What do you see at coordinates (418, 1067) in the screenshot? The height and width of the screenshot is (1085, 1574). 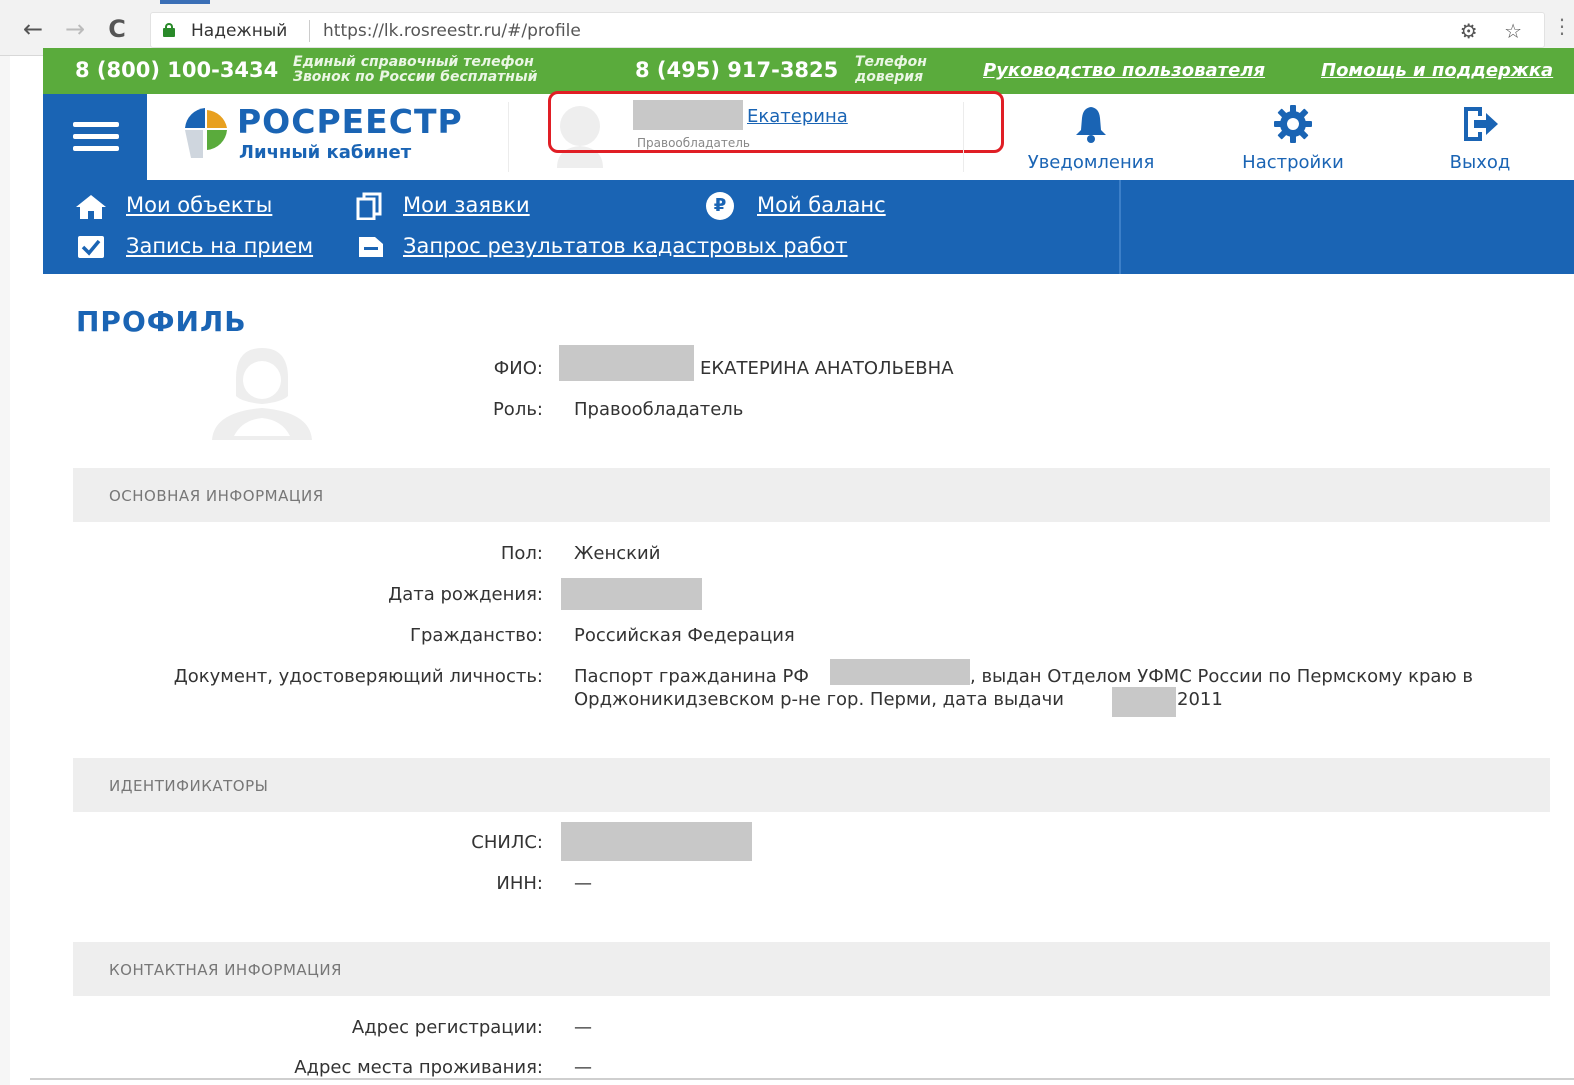 I see `residence-address-label: Адрес места проживания:` at bounding box center [418, 1067].